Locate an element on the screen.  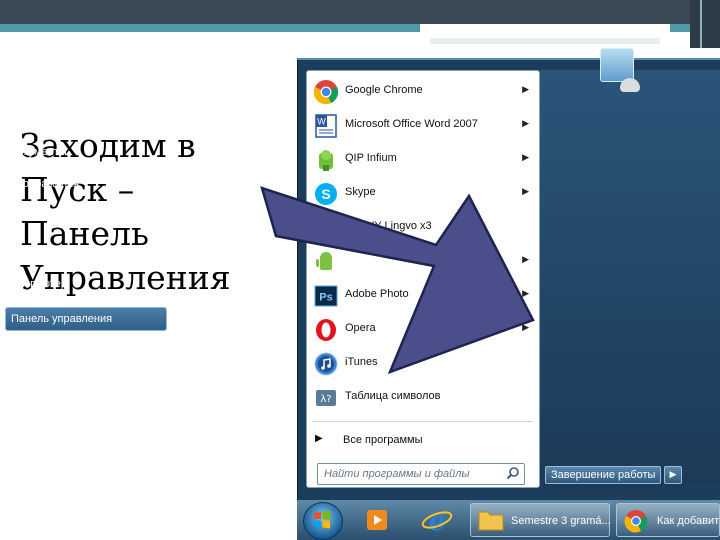
right-item-devices-printers: Устройства и принтеры is located at coordinates (69, 352).